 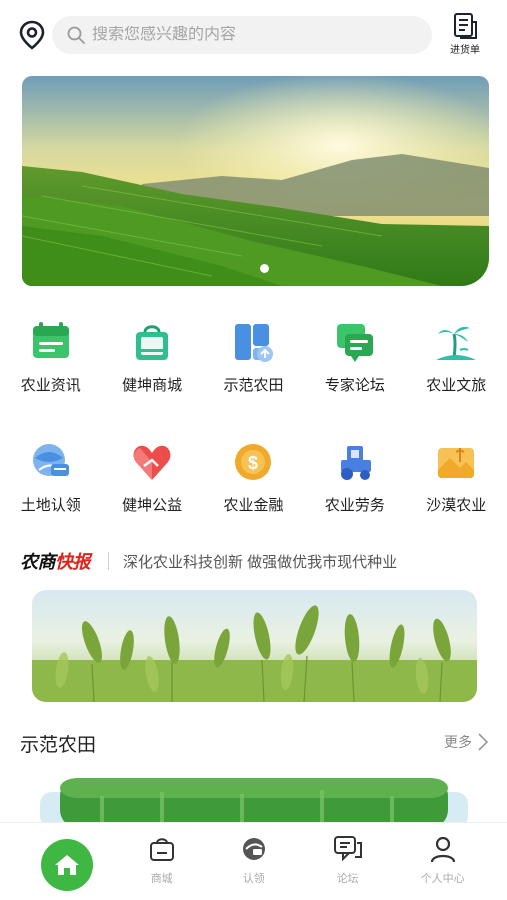 What do you see at coordinates (152, 385) in the screenshot?
I see `grid-item-label: 健坤商城` at bounding box center [152, 385].